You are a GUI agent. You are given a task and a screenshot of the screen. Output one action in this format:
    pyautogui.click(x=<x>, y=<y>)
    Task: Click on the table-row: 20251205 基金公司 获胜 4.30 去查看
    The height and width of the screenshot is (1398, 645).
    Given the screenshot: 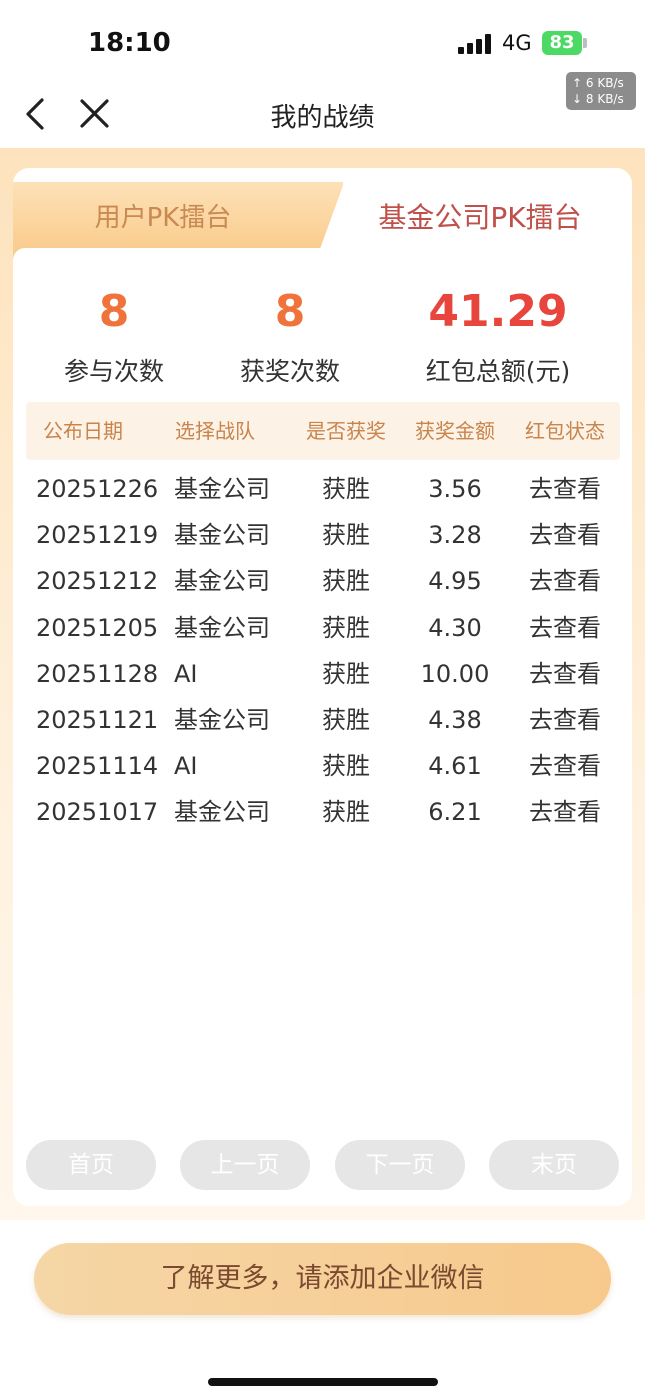 What is the action you would take?
    pyautogui.click(x=323, y=628)
    